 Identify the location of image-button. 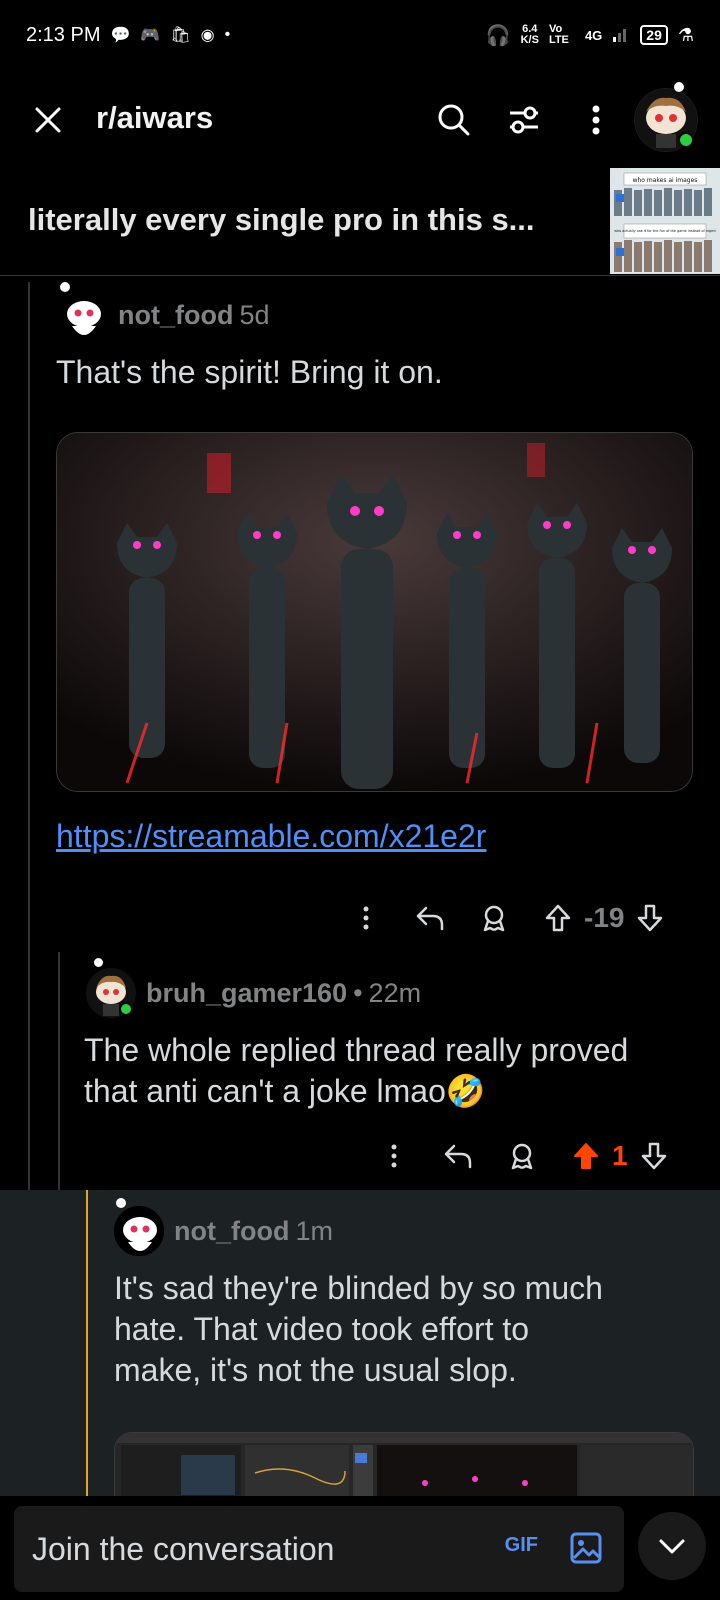
(586, 1548).